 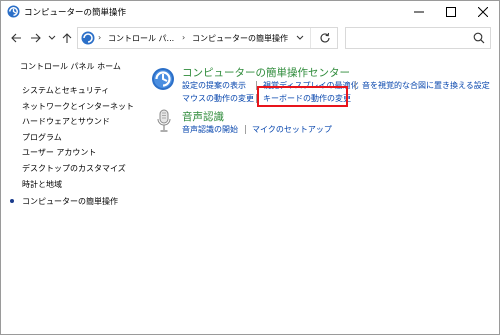 What do you see at coordinates (163, 79) in the screenshot?
I see `ease-of-access-center-icon` at bounding box center [163, 79].